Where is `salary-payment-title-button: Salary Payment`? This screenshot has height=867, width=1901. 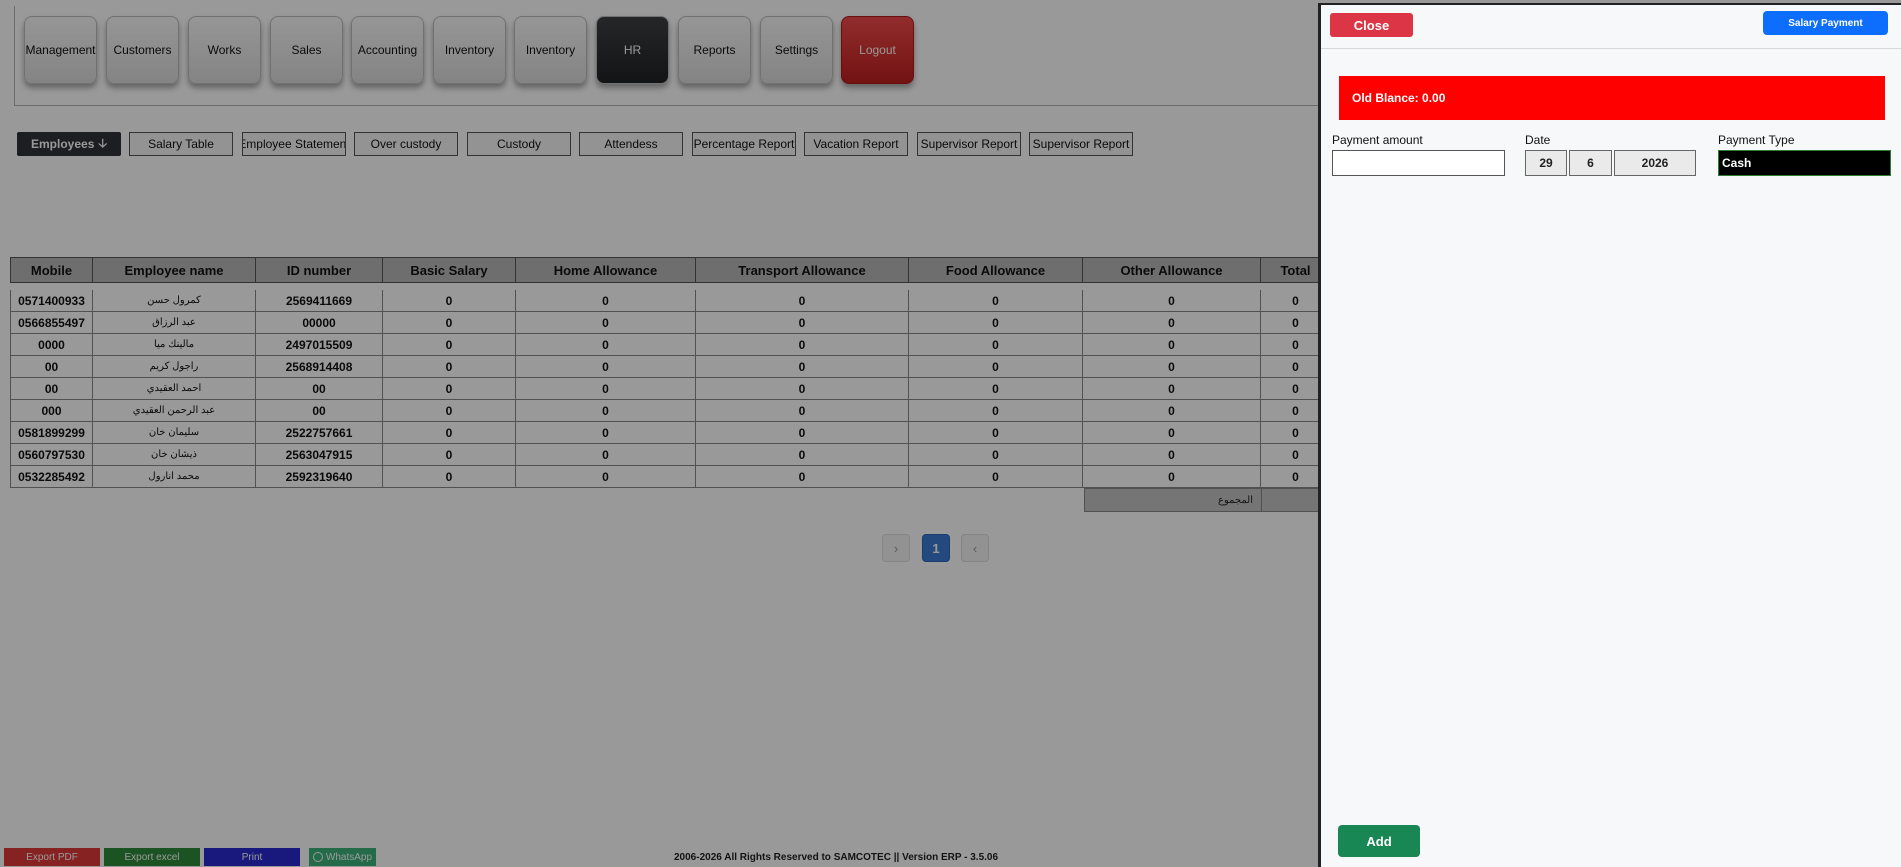 salary-payment-title-button: Salary Payment is located at coordinates (1825, 23).